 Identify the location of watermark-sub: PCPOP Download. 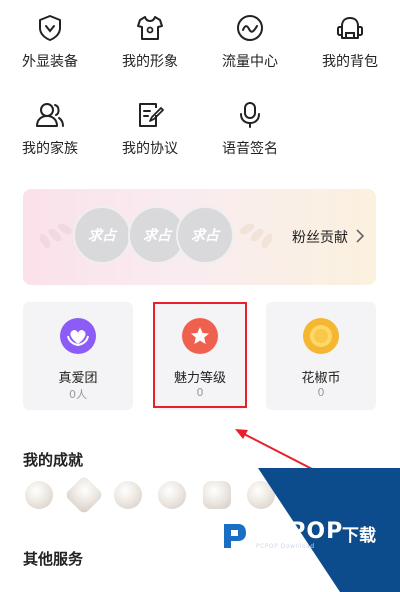
(285, 546).